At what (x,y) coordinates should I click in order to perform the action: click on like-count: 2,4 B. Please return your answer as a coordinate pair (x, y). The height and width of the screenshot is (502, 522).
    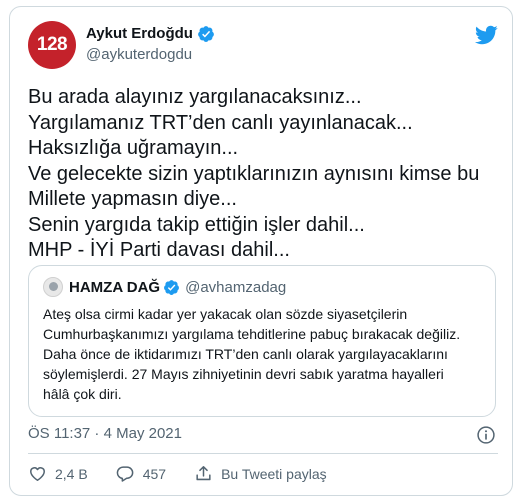
    Looking at the image, I should click on (71, 473).